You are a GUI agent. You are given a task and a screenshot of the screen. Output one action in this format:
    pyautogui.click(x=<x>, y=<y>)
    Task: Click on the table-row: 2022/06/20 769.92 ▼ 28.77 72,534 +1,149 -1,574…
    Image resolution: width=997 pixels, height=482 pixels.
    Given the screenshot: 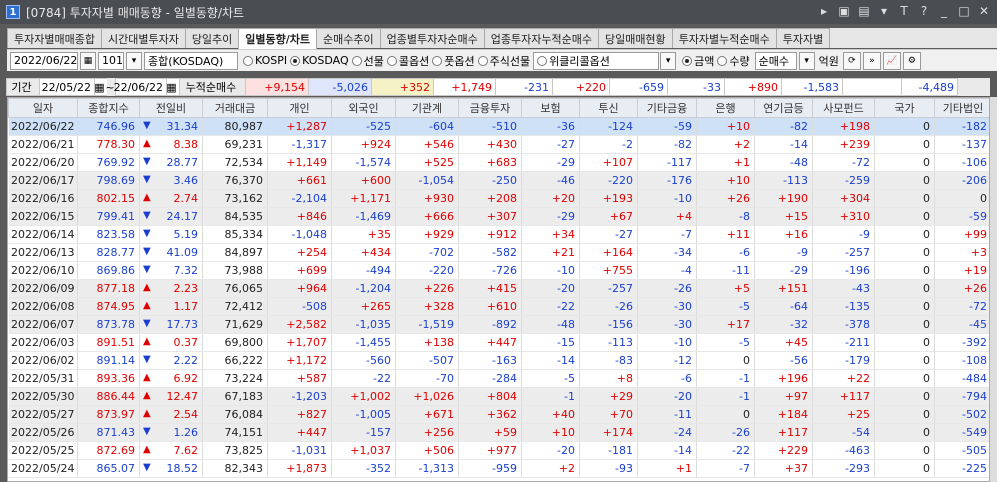 What is the action you would take?
    pyautogui.click(x=498, y=162)
    